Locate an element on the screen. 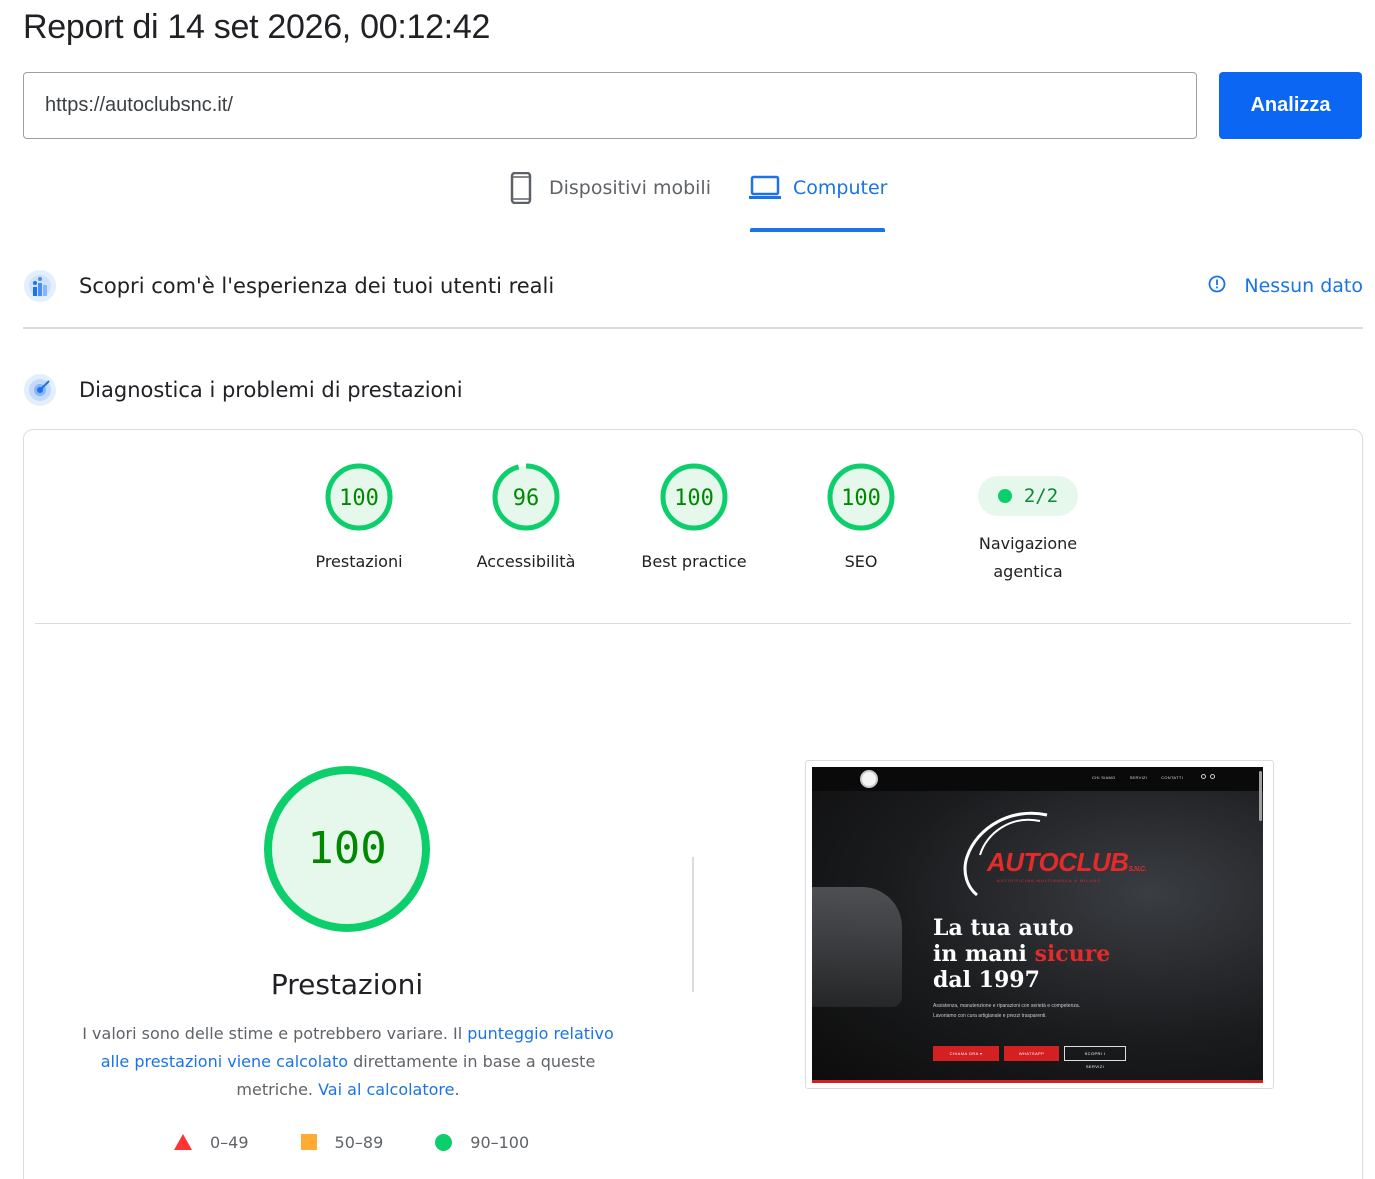 The image size is (1375, 1179). circle-icon is located at coordinates (444, 1142).